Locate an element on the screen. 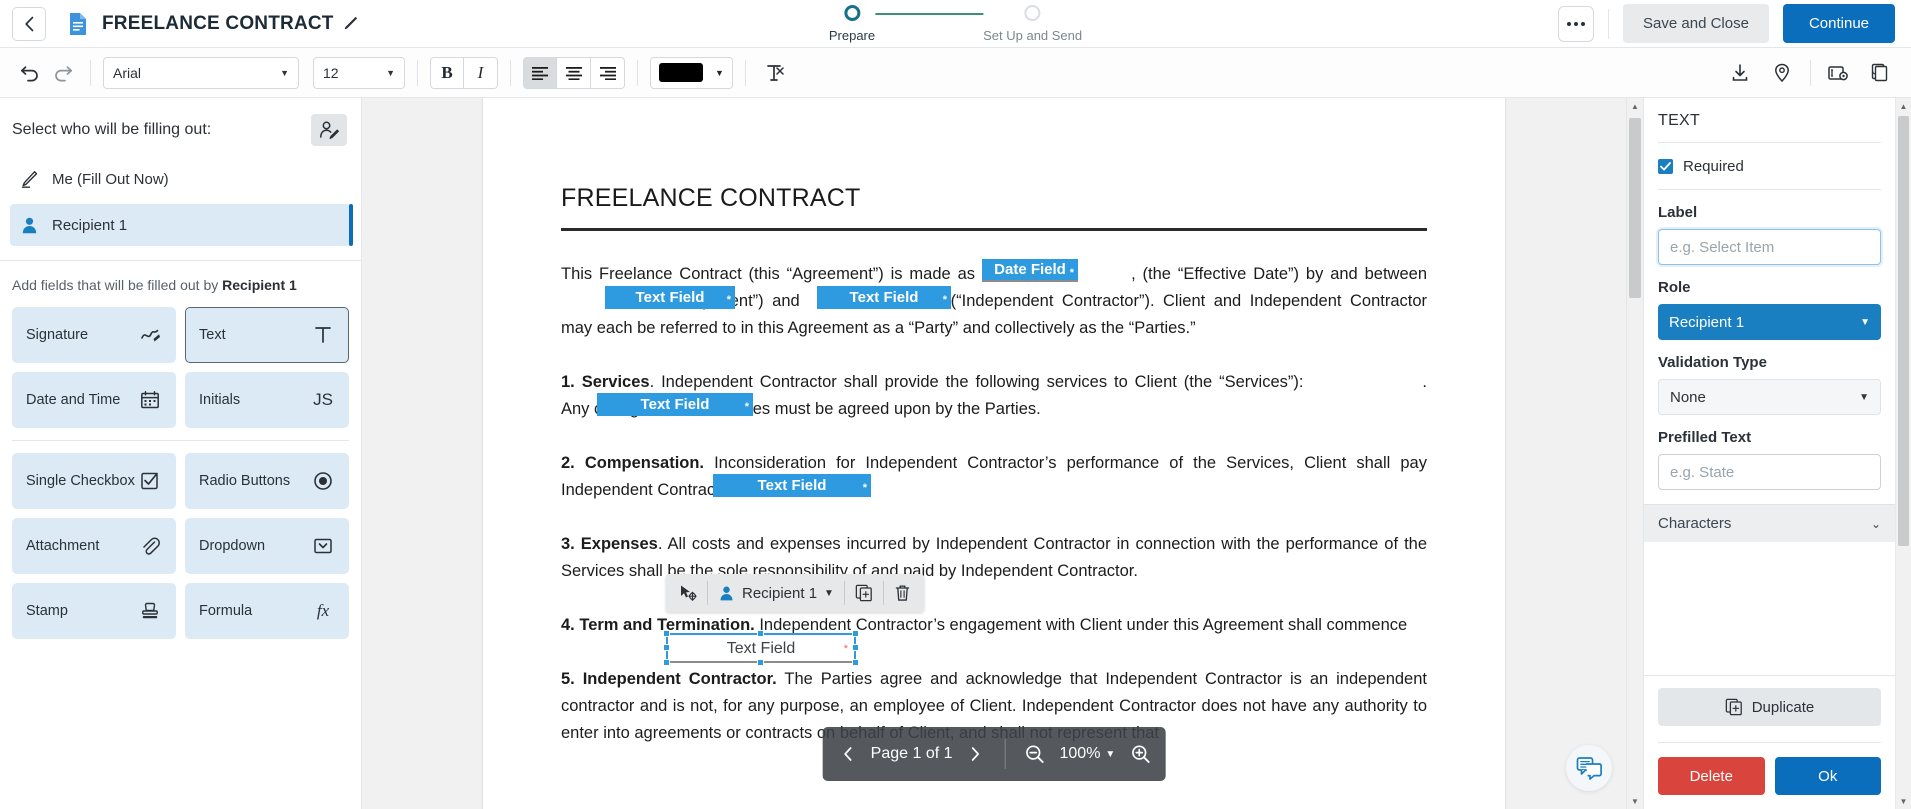  field-type-dropdown: Dropdown is located at coordinates (267, 546).